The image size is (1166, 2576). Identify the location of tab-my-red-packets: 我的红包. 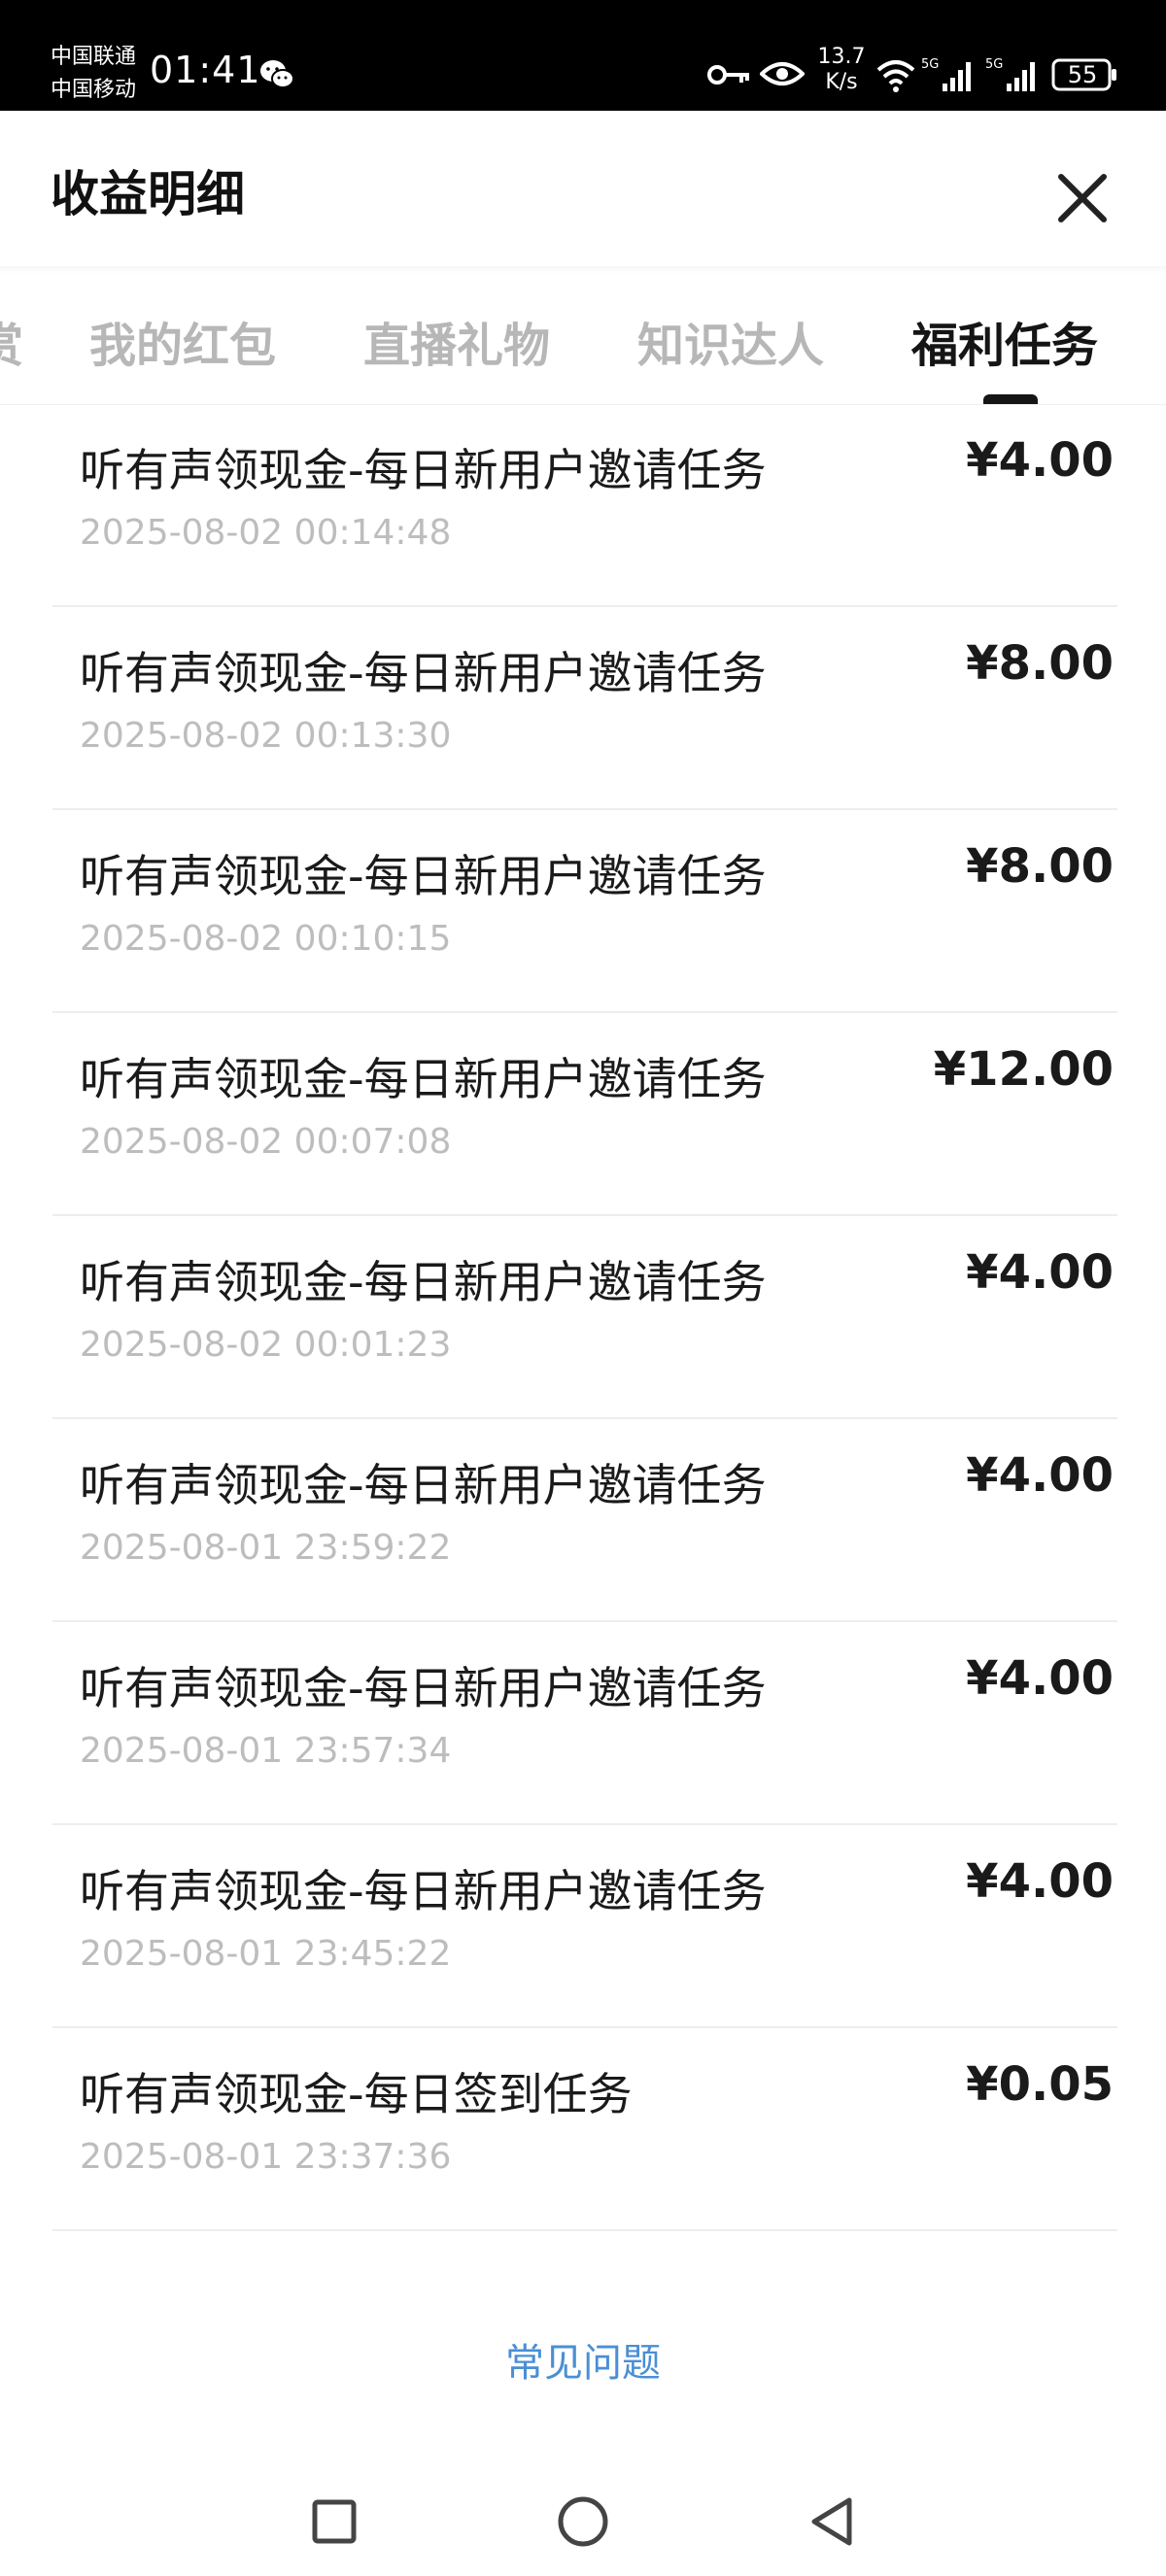
(182, 341).